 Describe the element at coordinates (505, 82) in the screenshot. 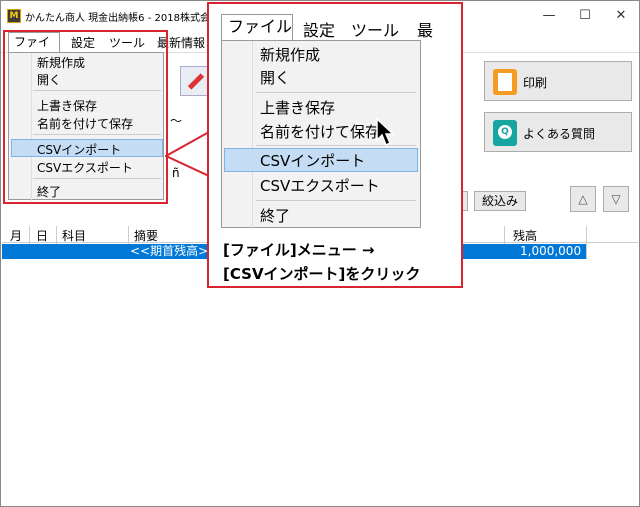

I see `print-icon` at that location.